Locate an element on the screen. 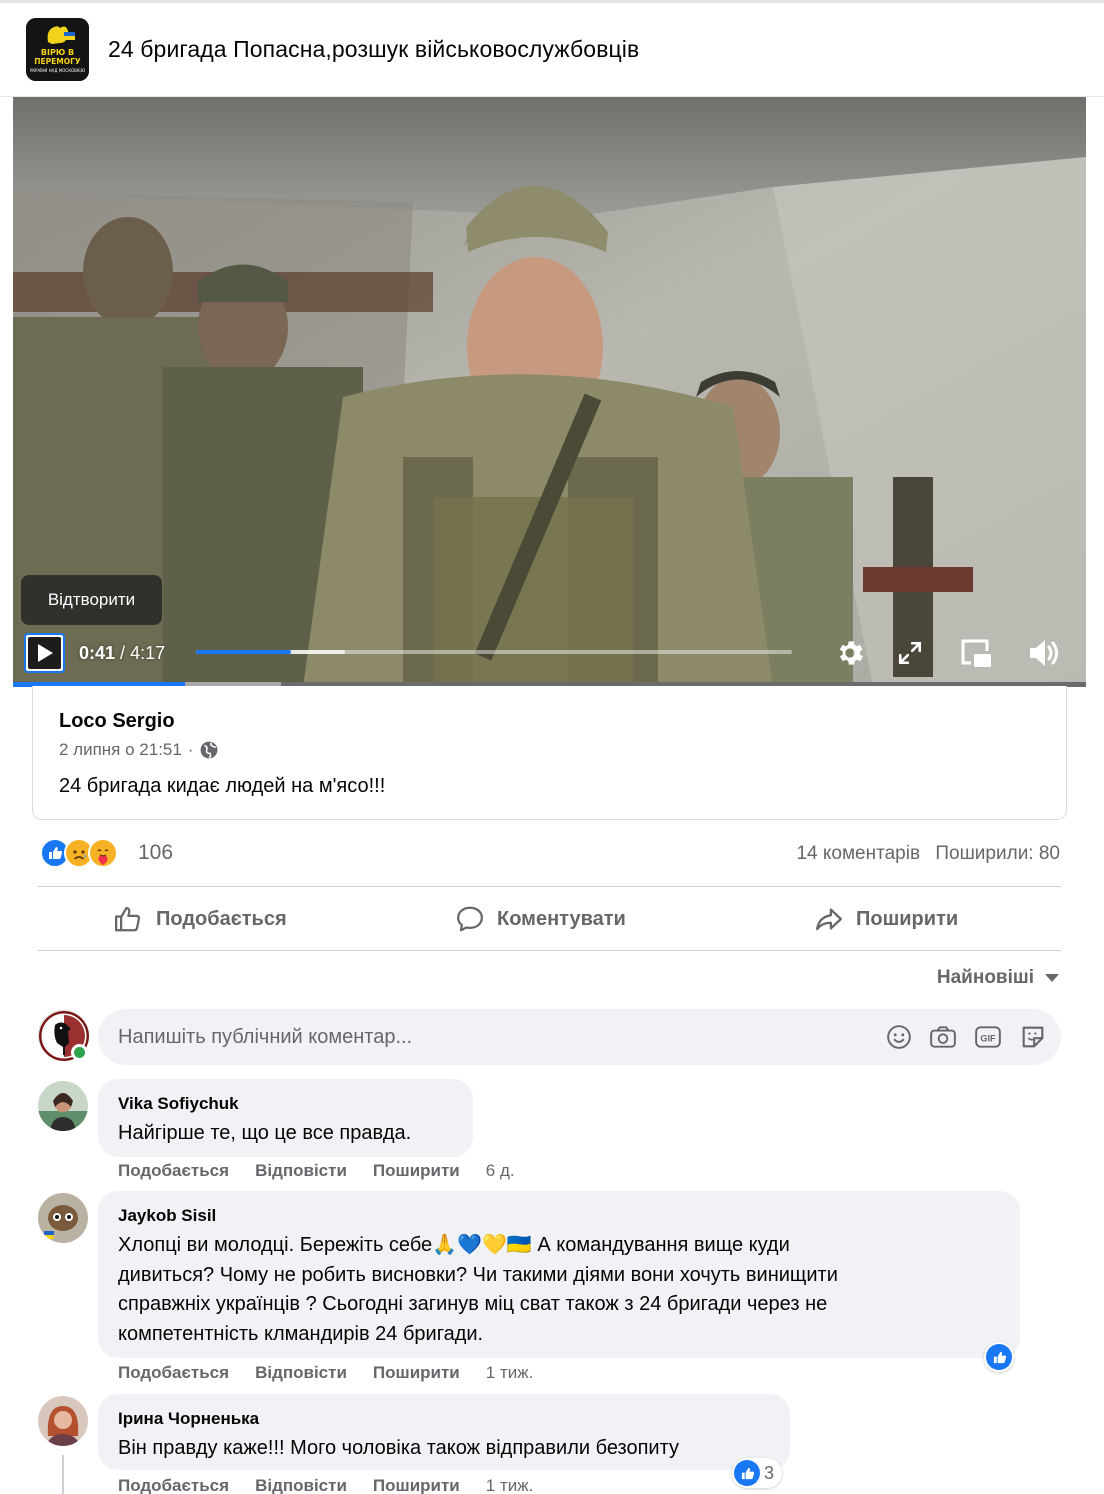  sticker-button is located at coordinates (1033, 1037).